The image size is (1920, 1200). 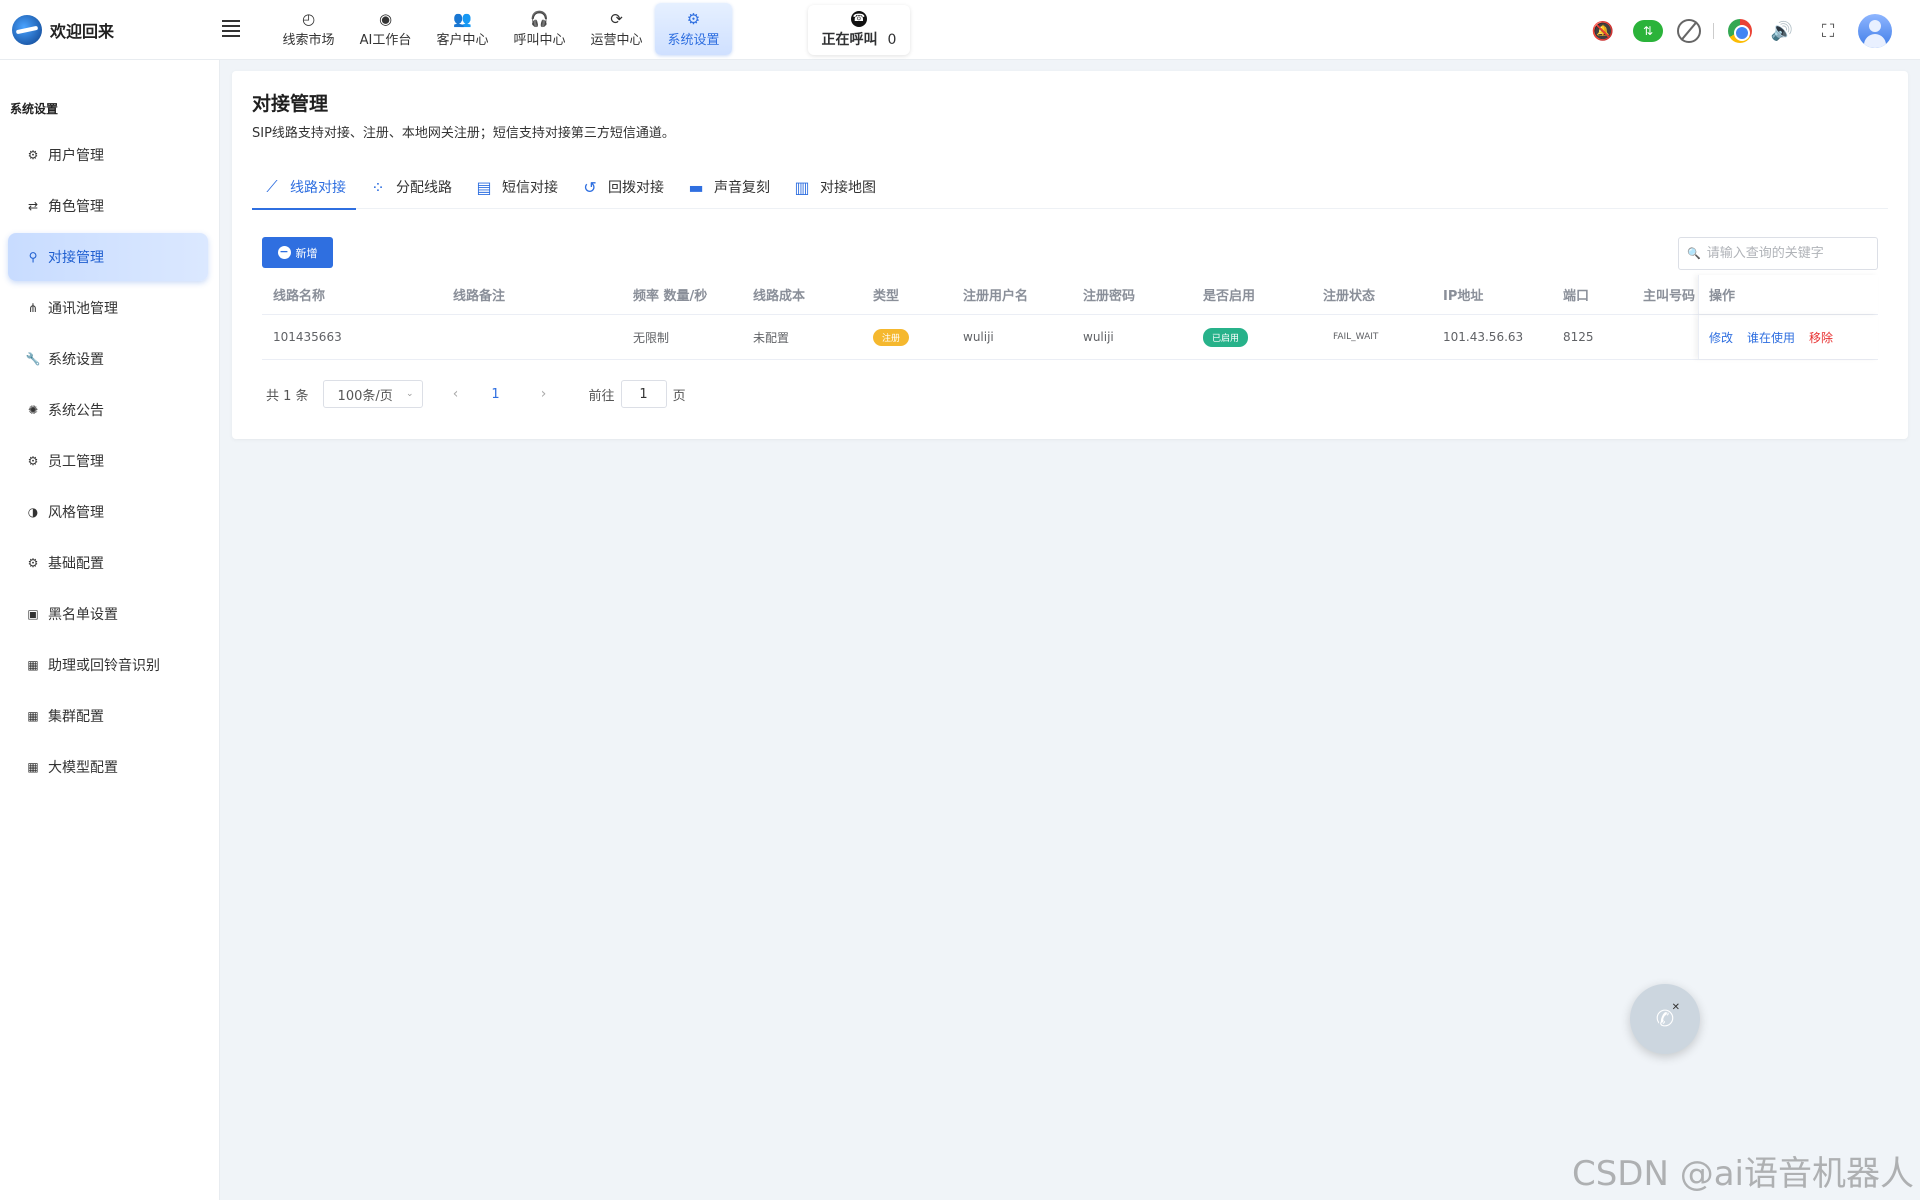 I want to click on sidebar-item-integration-management: ⚲ 对接管理, so click(x=108, y=257).